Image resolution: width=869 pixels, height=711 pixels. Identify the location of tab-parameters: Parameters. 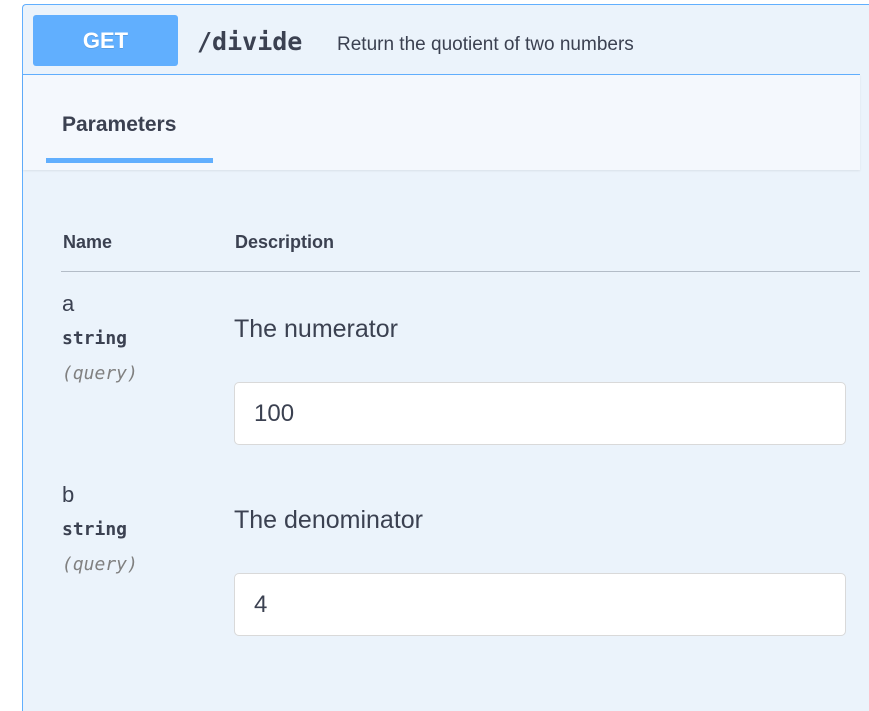
(129, 122).